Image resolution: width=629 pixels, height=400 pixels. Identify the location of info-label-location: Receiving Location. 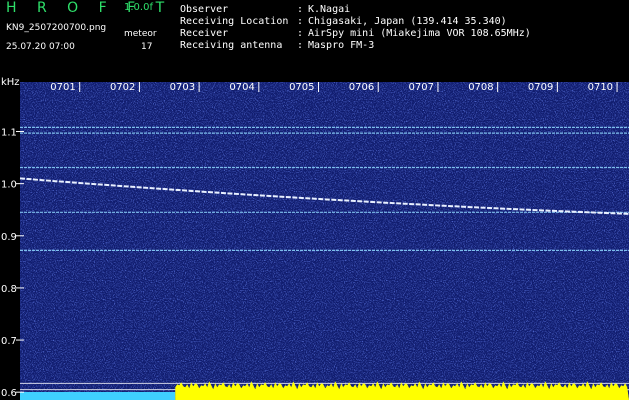
(234, 21).